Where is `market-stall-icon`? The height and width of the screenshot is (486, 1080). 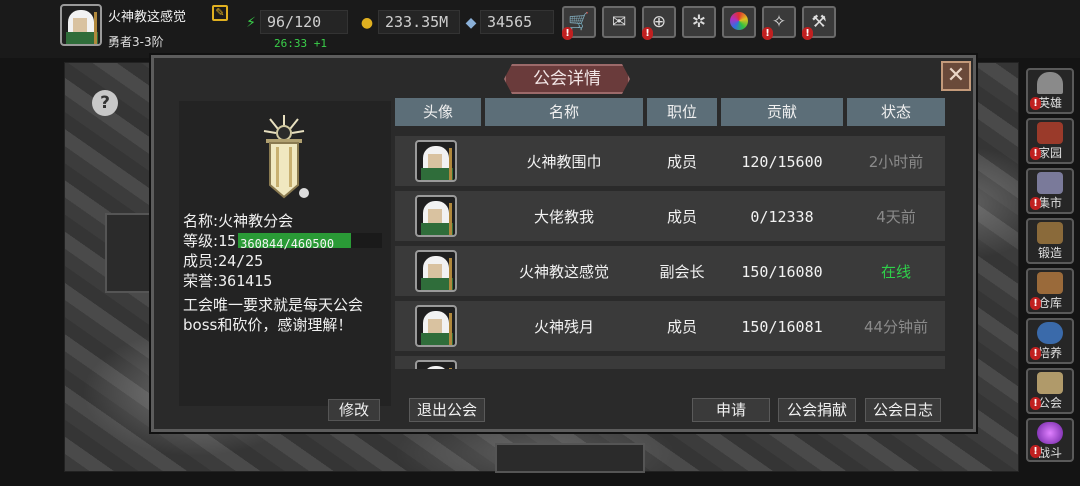
market-stall-icon is located at coordinates (1050, 183).